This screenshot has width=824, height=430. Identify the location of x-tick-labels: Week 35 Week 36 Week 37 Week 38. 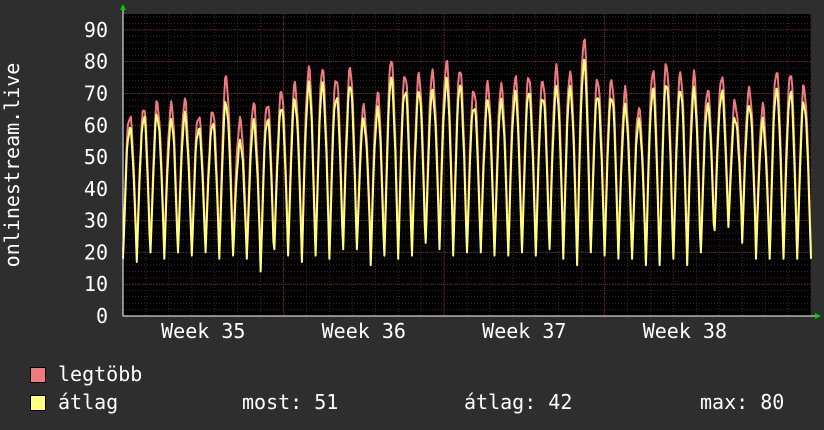
(444, 331).